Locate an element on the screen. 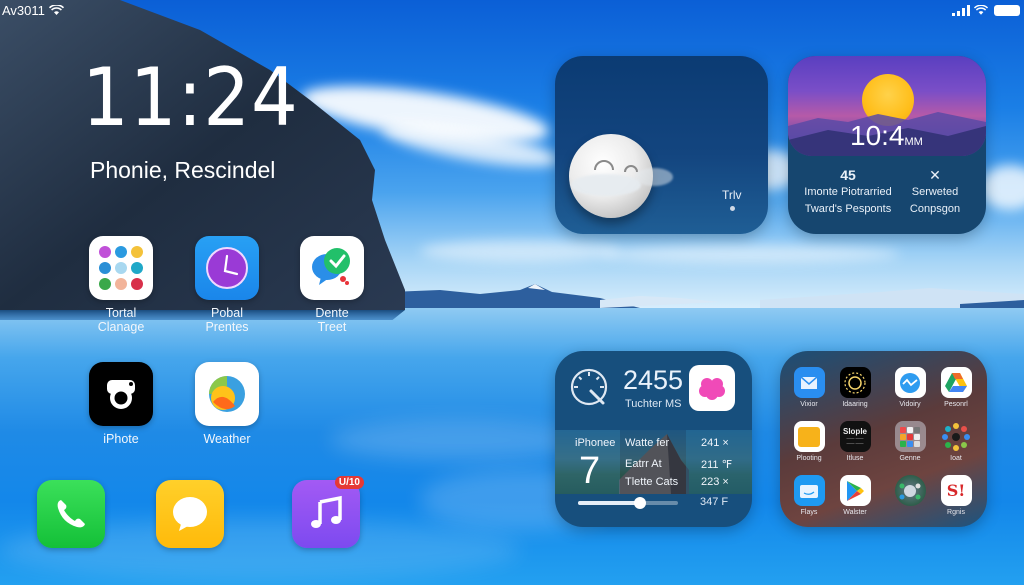  music-note-icon: U/10 is located at coordinates (328, 512).